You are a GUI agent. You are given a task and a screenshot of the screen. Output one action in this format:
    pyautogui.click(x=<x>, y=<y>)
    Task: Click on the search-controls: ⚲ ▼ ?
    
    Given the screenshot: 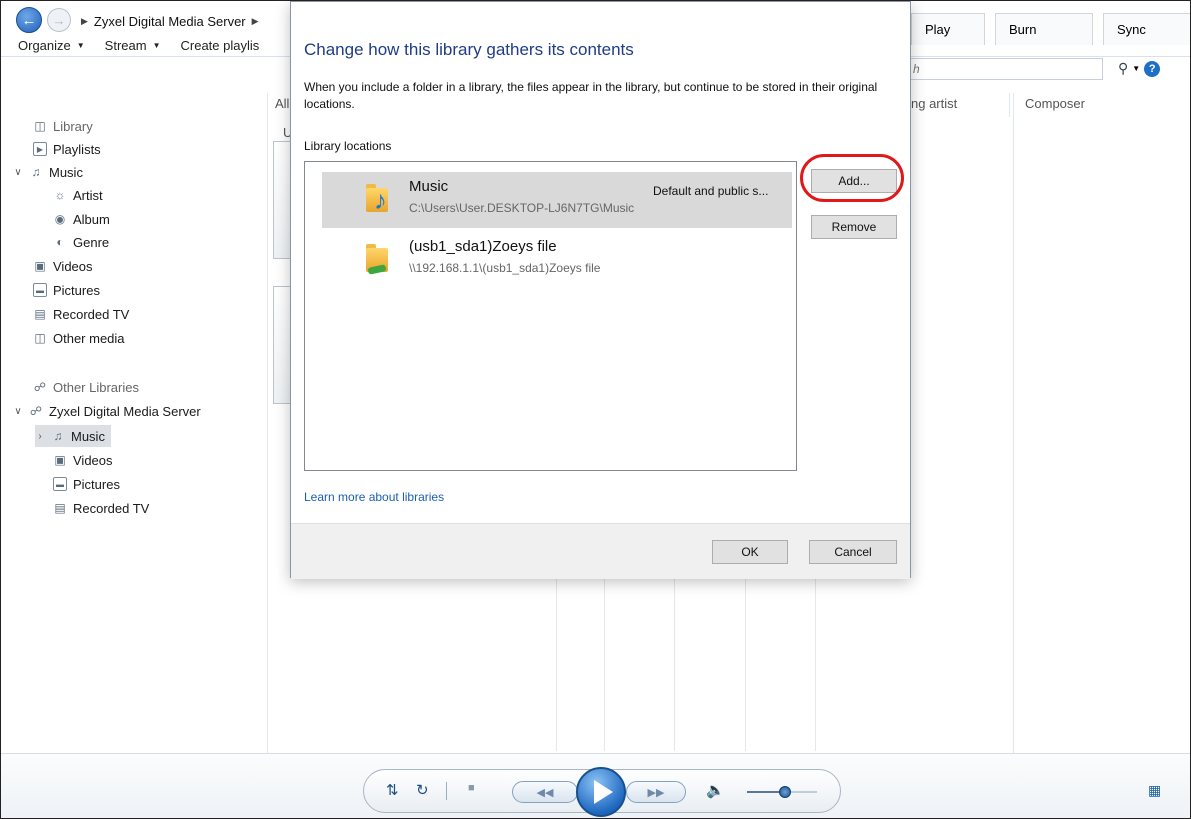 What is the action you would take?
    pyautogui.click(x=1139, y=68)
    